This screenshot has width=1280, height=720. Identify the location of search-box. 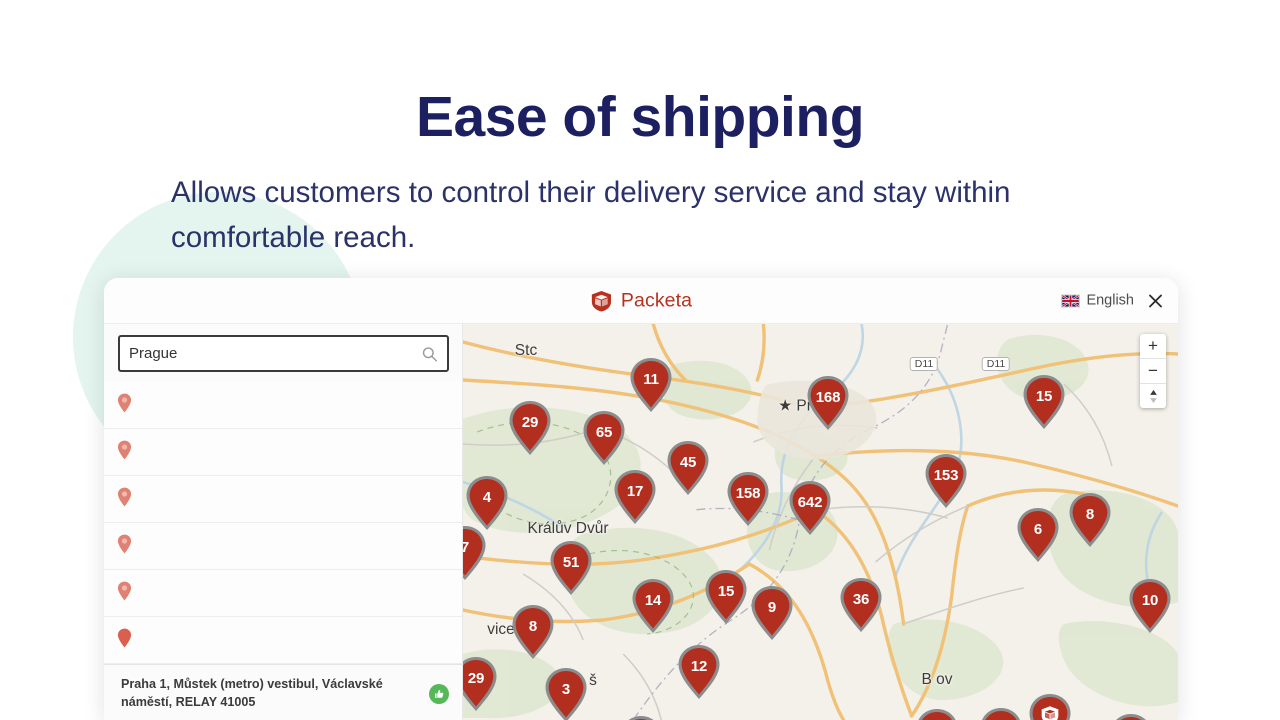
(283, 353).